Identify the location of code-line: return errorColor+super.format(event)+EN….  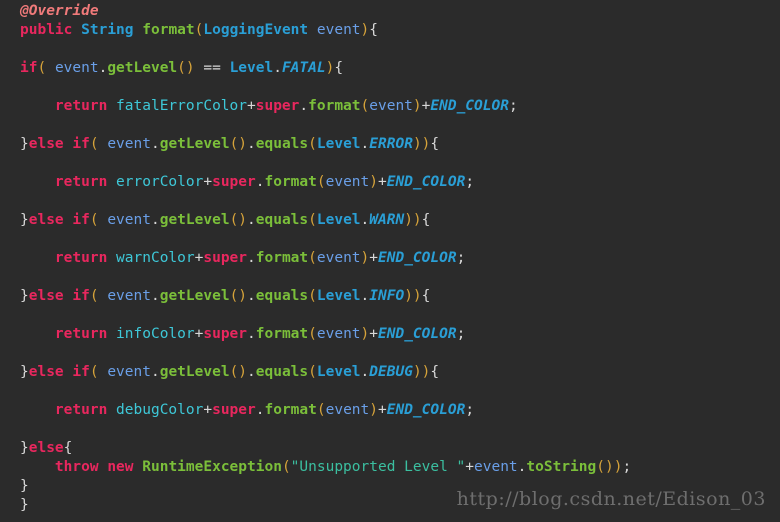
(390, 182).